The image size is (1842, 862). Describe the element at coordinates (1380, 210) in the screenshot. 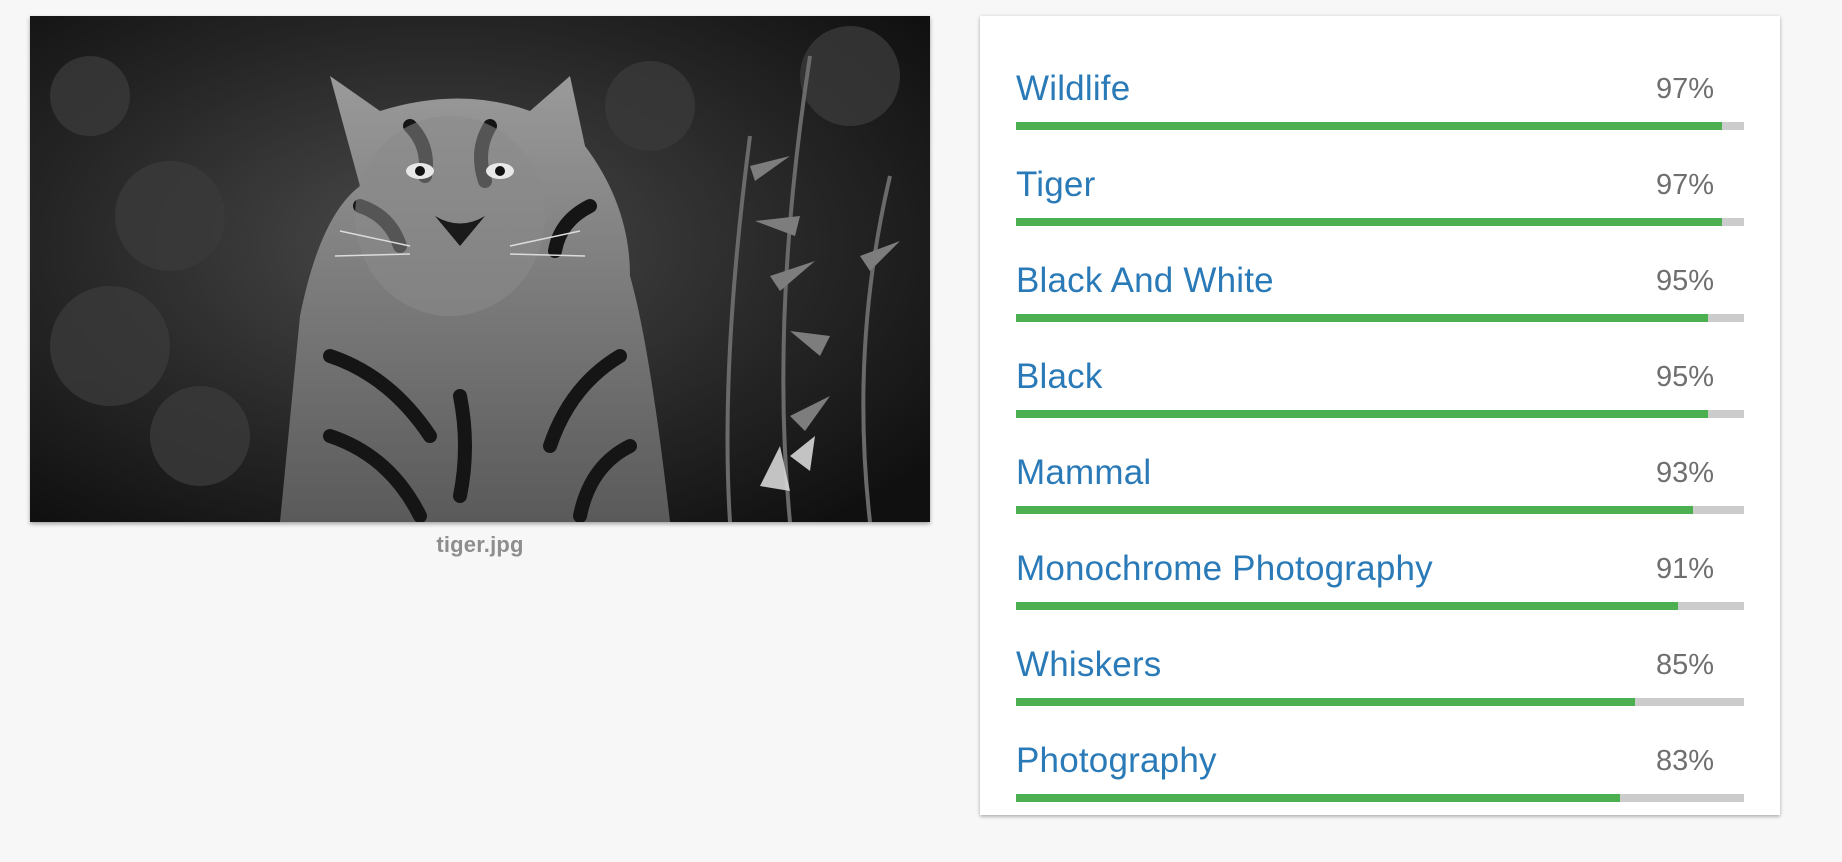

I see `label-row: Tiger 97%` at that location.